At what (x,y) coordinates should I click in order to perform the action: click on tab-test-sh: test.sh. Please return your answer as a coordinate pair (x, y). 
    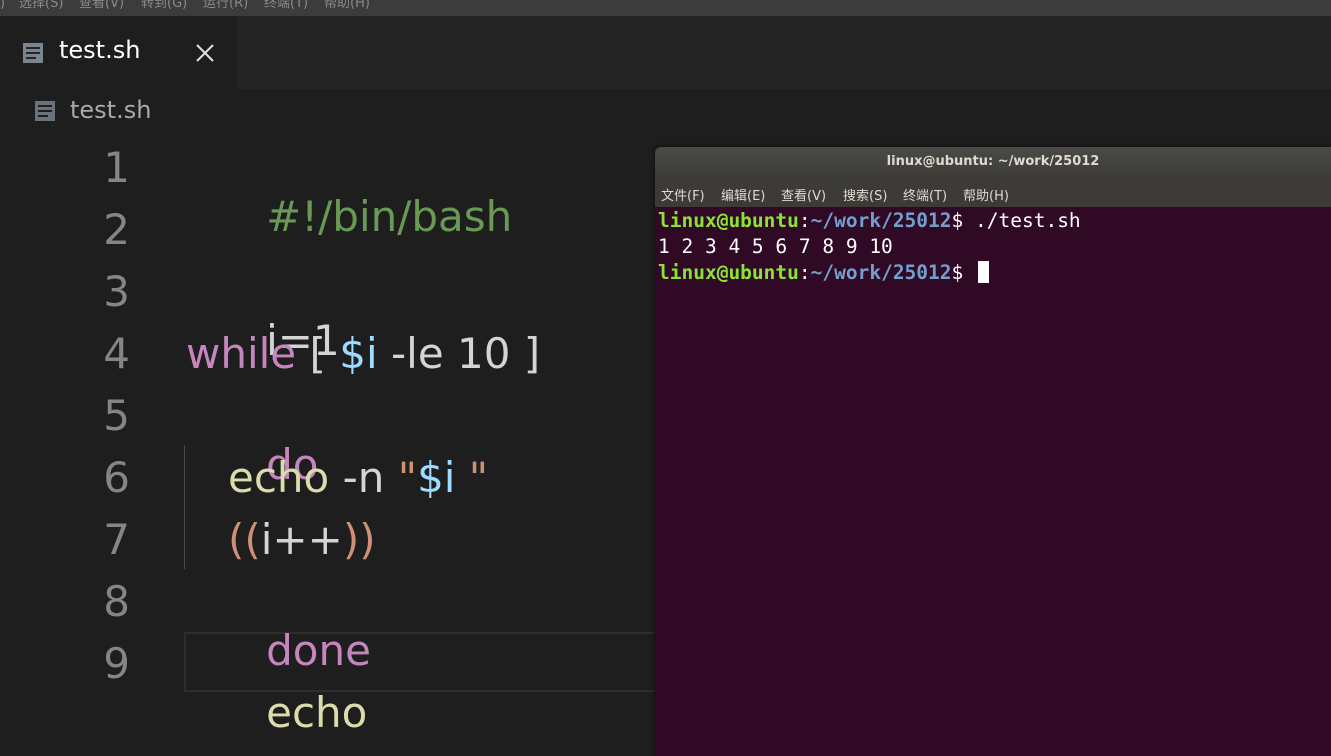
    Looking at the image, I should click on (119, 52).